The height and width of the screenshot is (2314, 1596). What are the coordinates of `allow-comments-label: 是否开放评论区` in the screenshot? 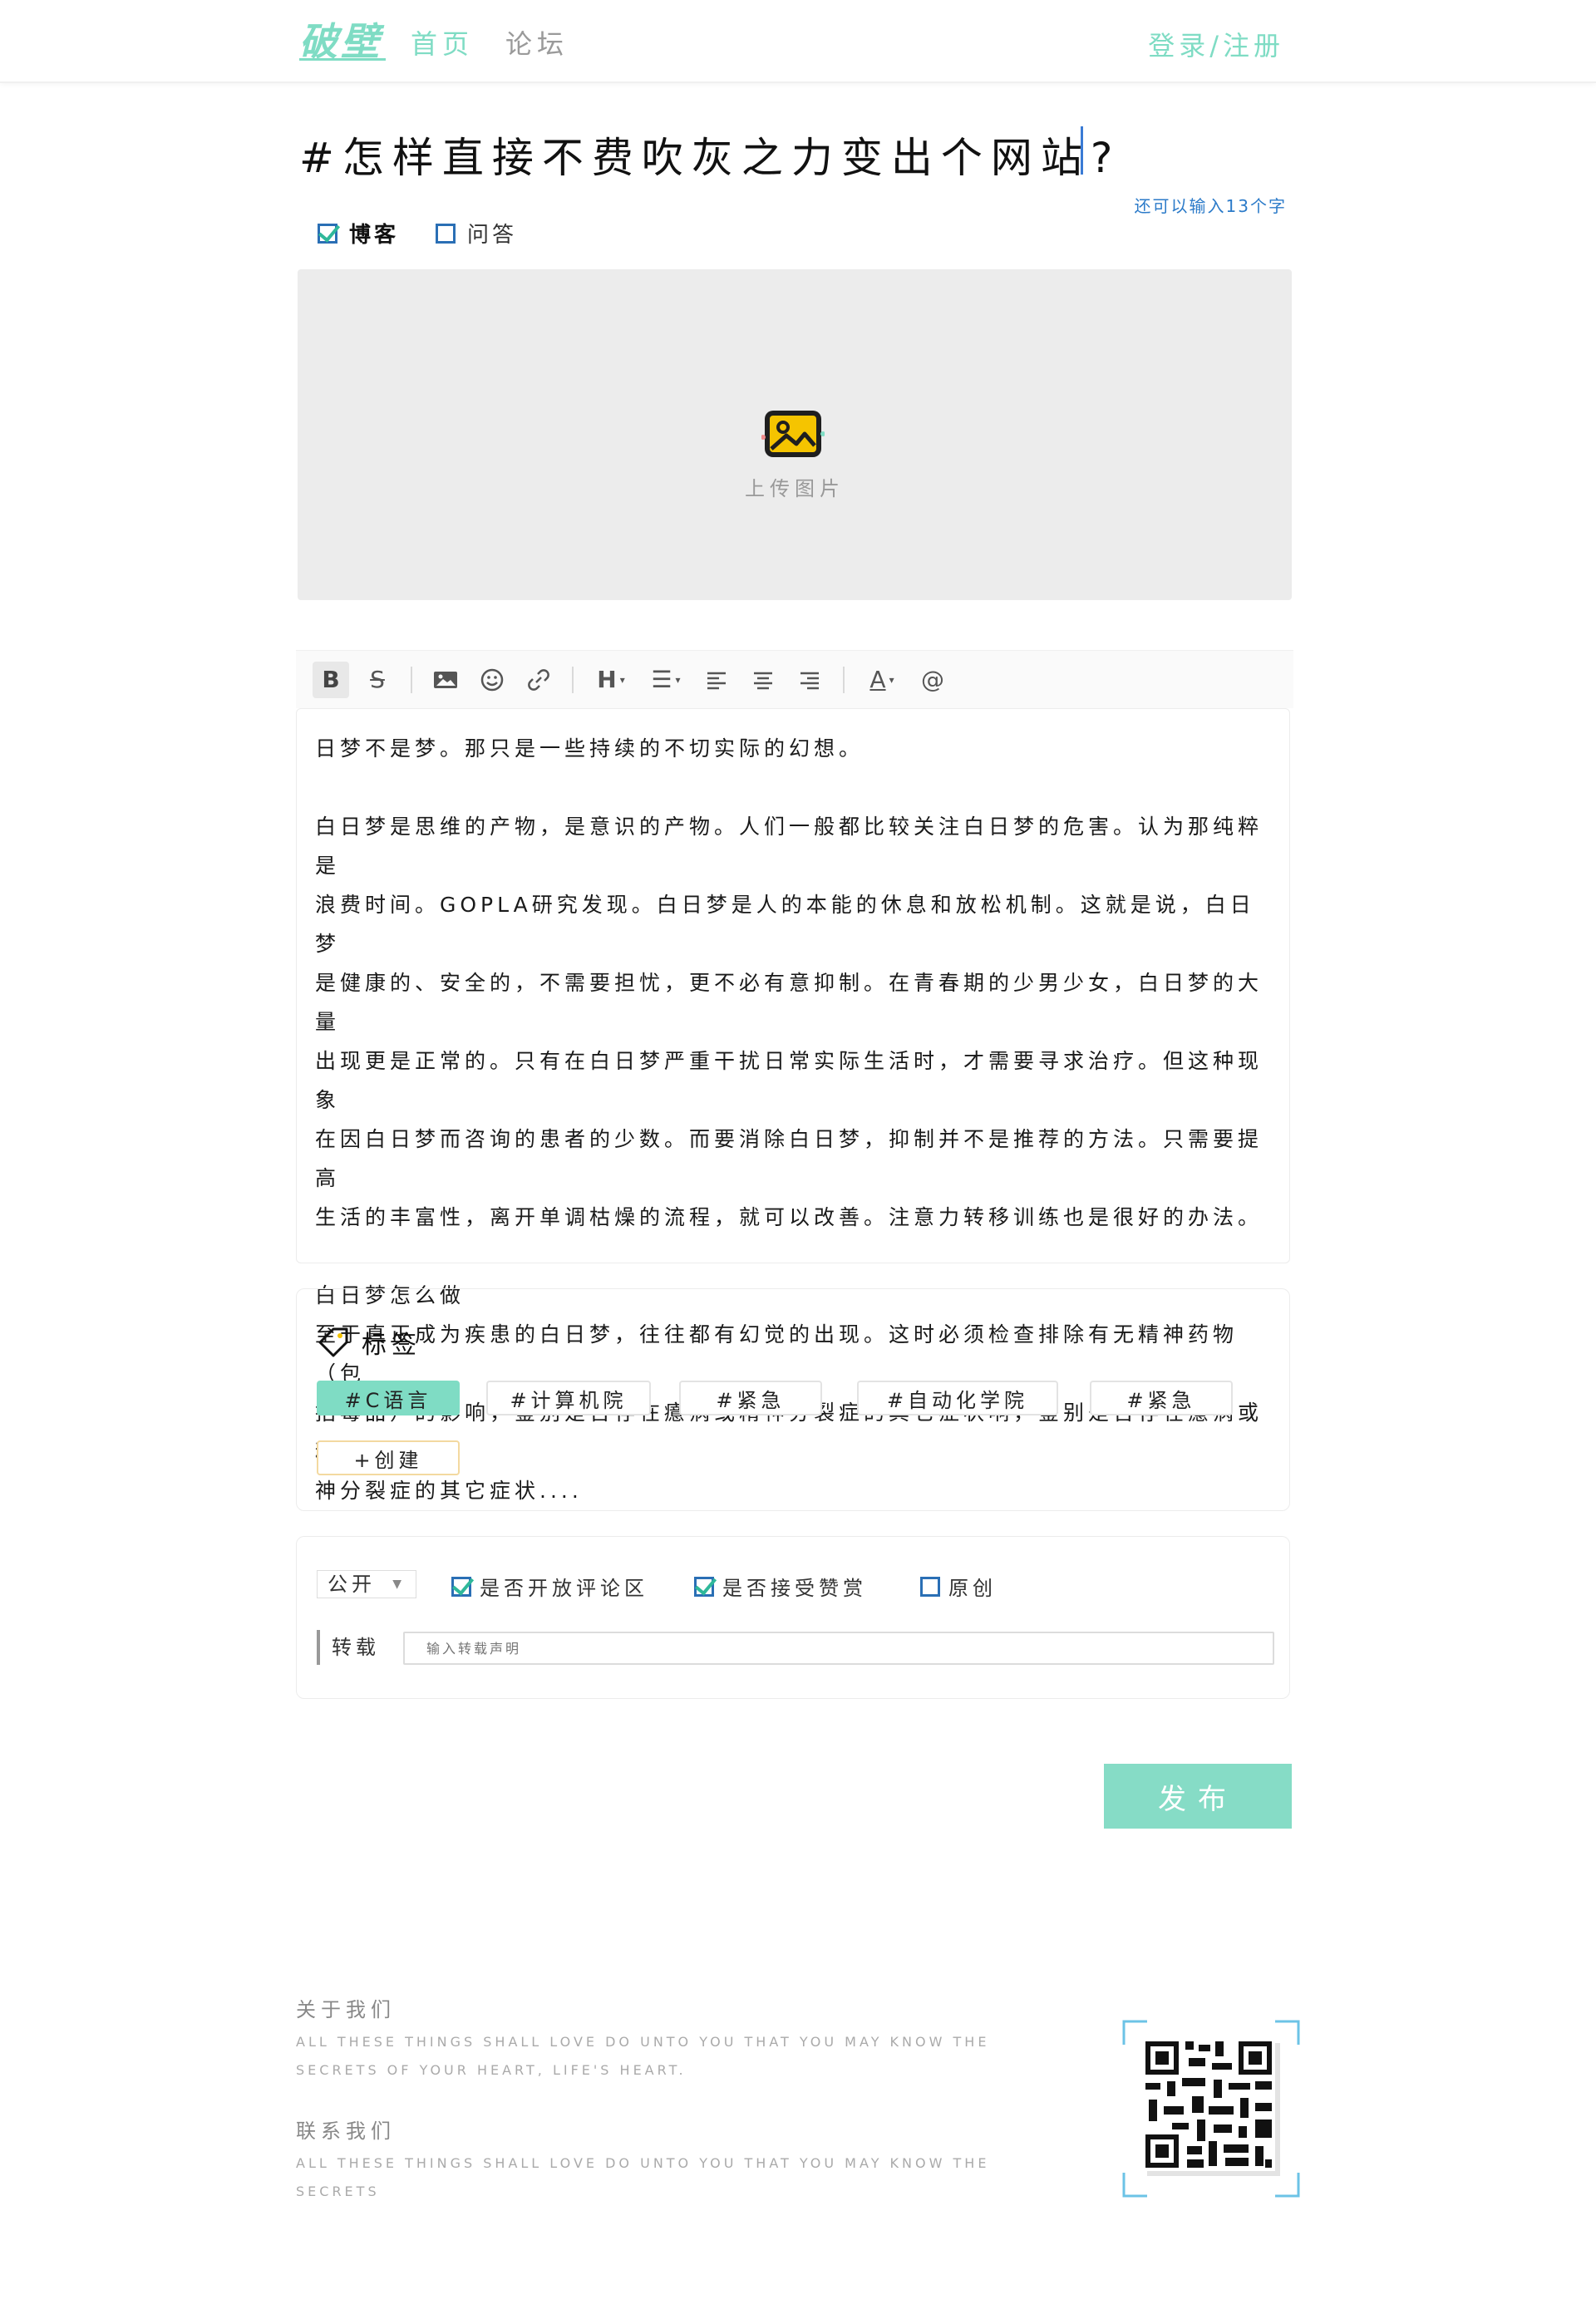 It's located at (564, 1588).